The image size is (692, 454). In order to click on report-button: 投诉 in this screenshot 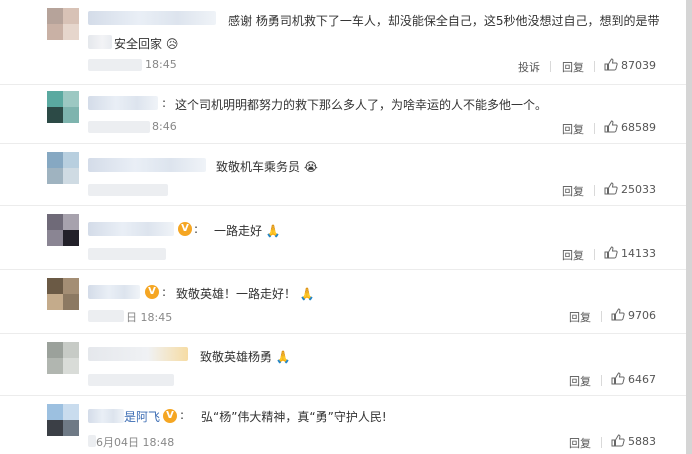, I will do `click(529, 67)`.